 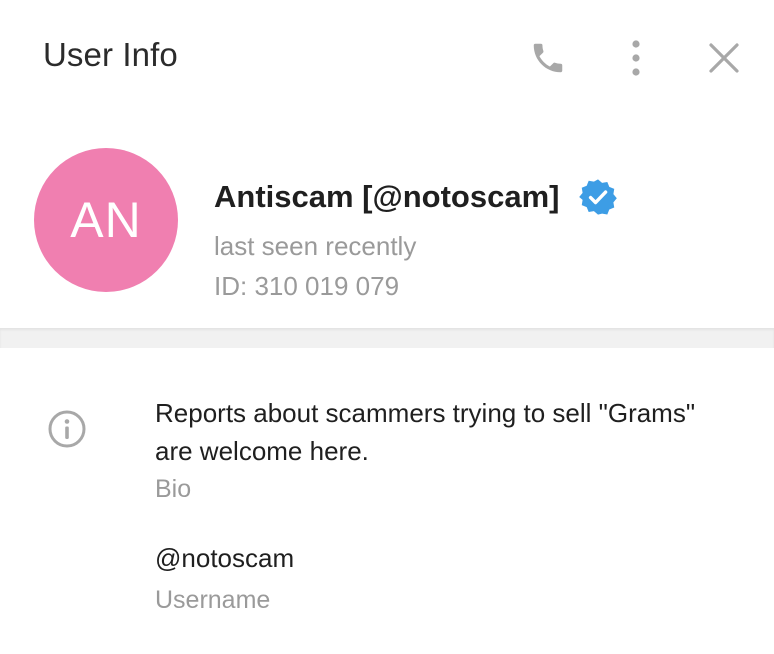 I want to click on panel-title: User Info, so click(x=110, y=54).